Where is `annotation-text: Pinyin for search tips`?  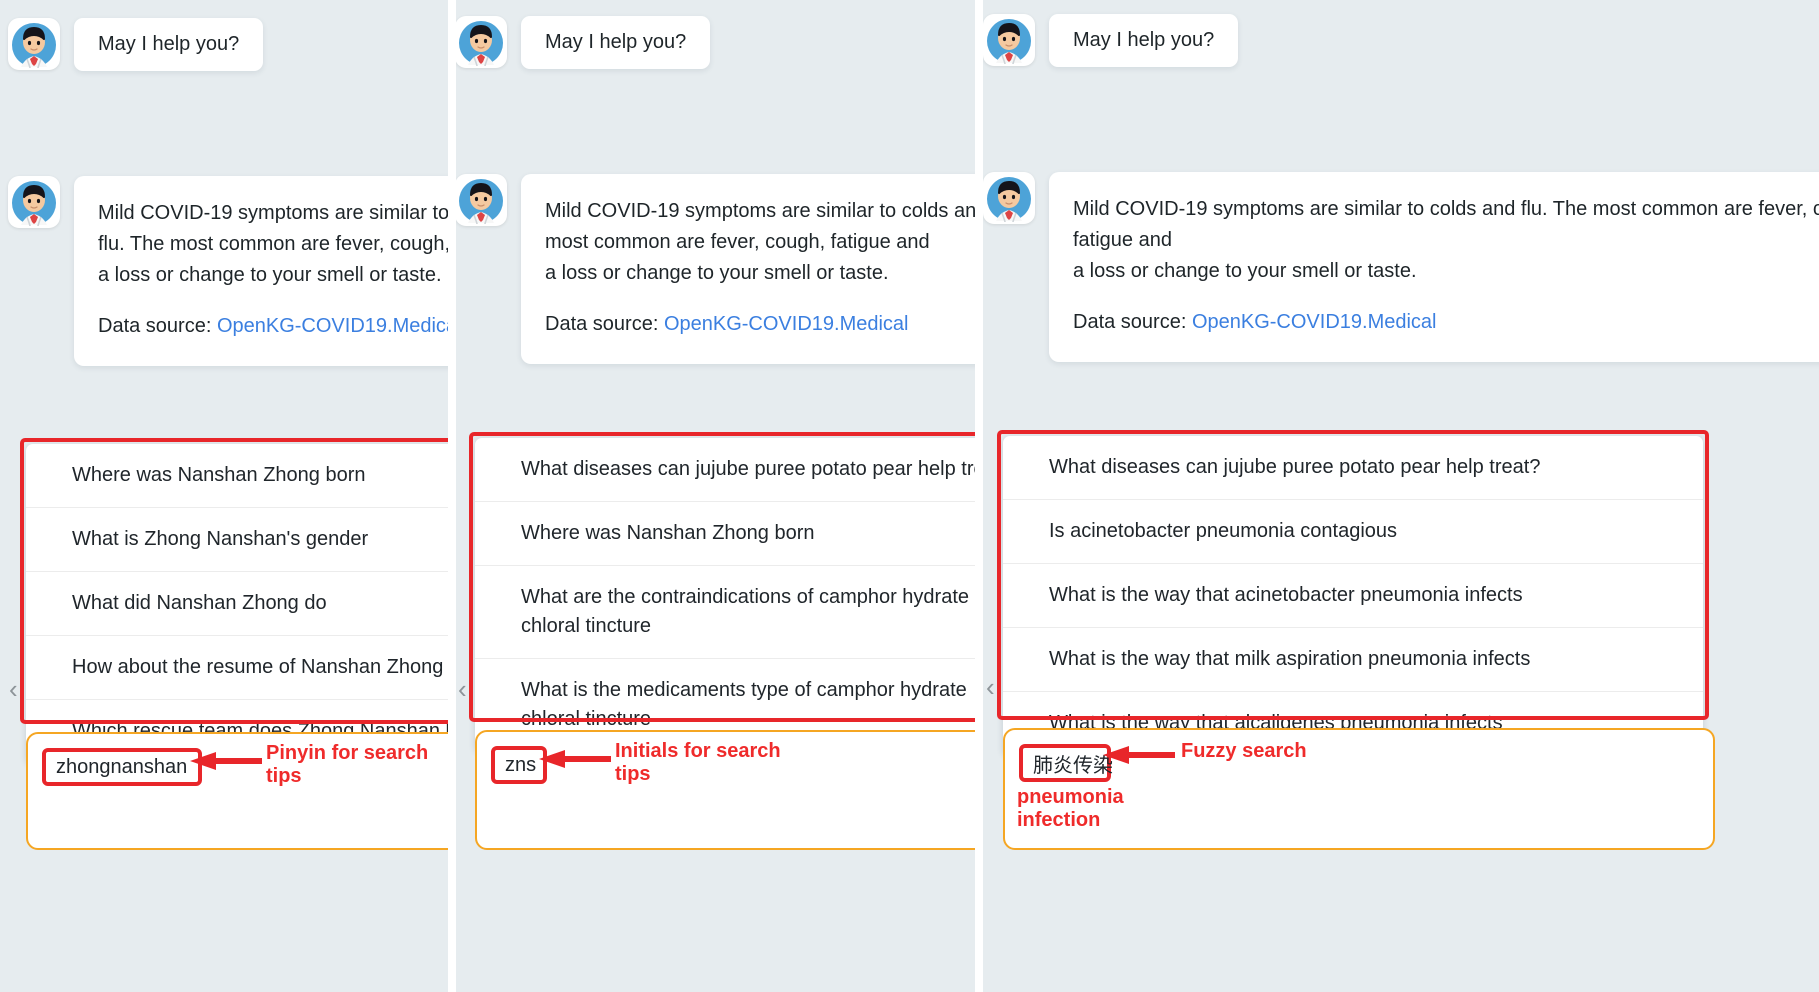
annotation-text: Pinyin for search tips is located at coordinates (347, 764).